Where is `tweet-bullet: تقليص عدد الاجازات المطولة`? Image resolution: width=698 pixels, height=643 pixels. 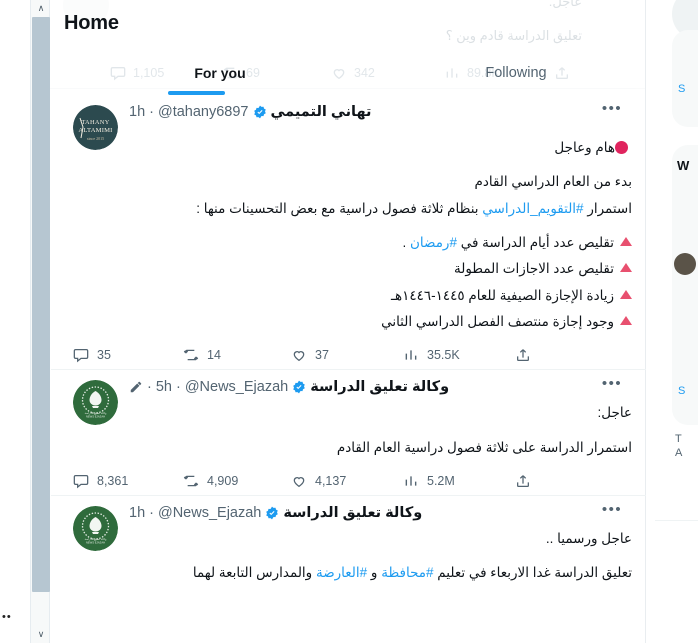 tweet-bullet: تقليص عدد الاجازات المطولة is located at coordinates (361, 269).